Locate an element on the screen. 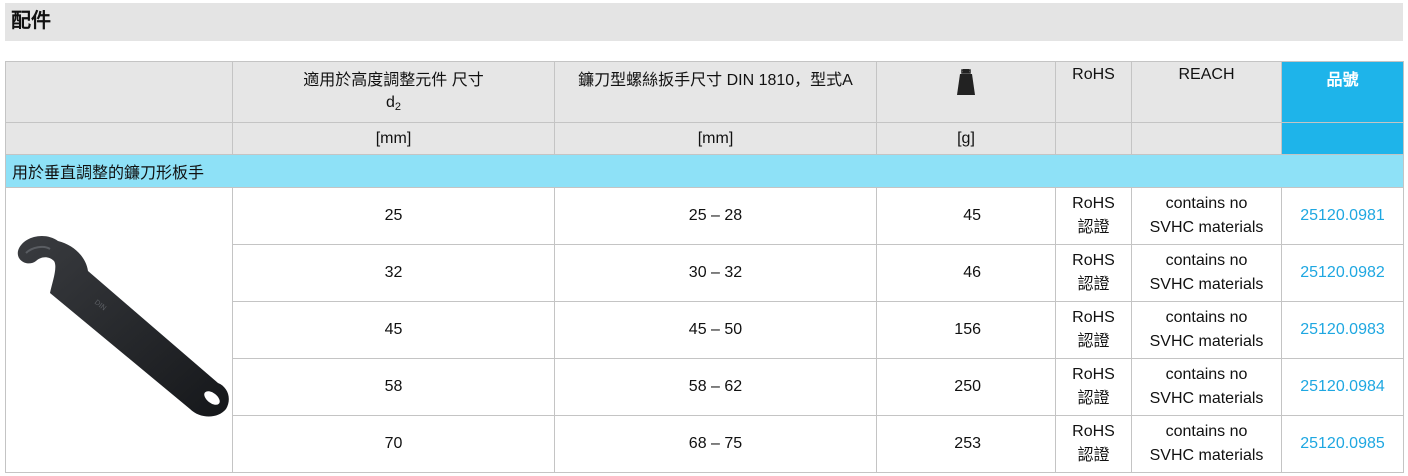 The width and height of the screenshot is (1408, 476). cell-wrench-size: 30 – 32 is located at coordinates (715, 273).